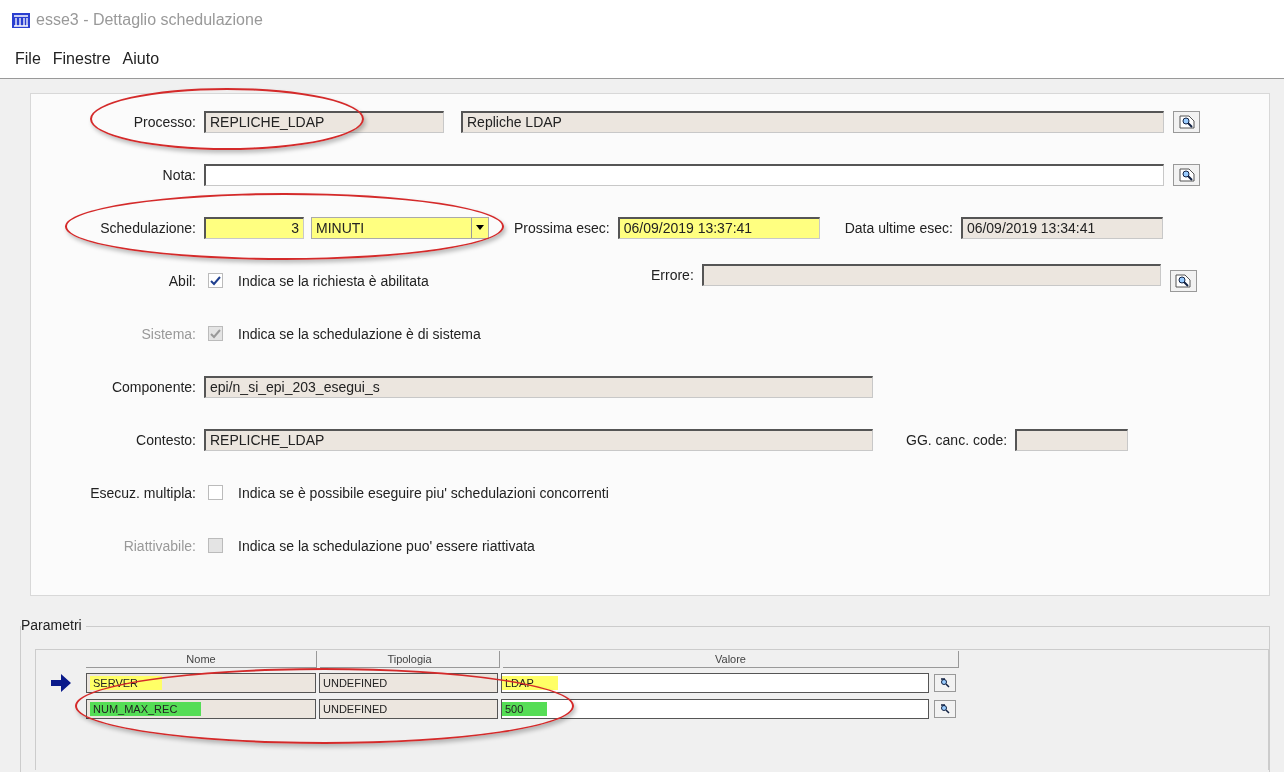  What do you see at coordinates (141, 59) in the screenshot?
I see `menu-item: Aiuto` at bounding box center [141, 59].